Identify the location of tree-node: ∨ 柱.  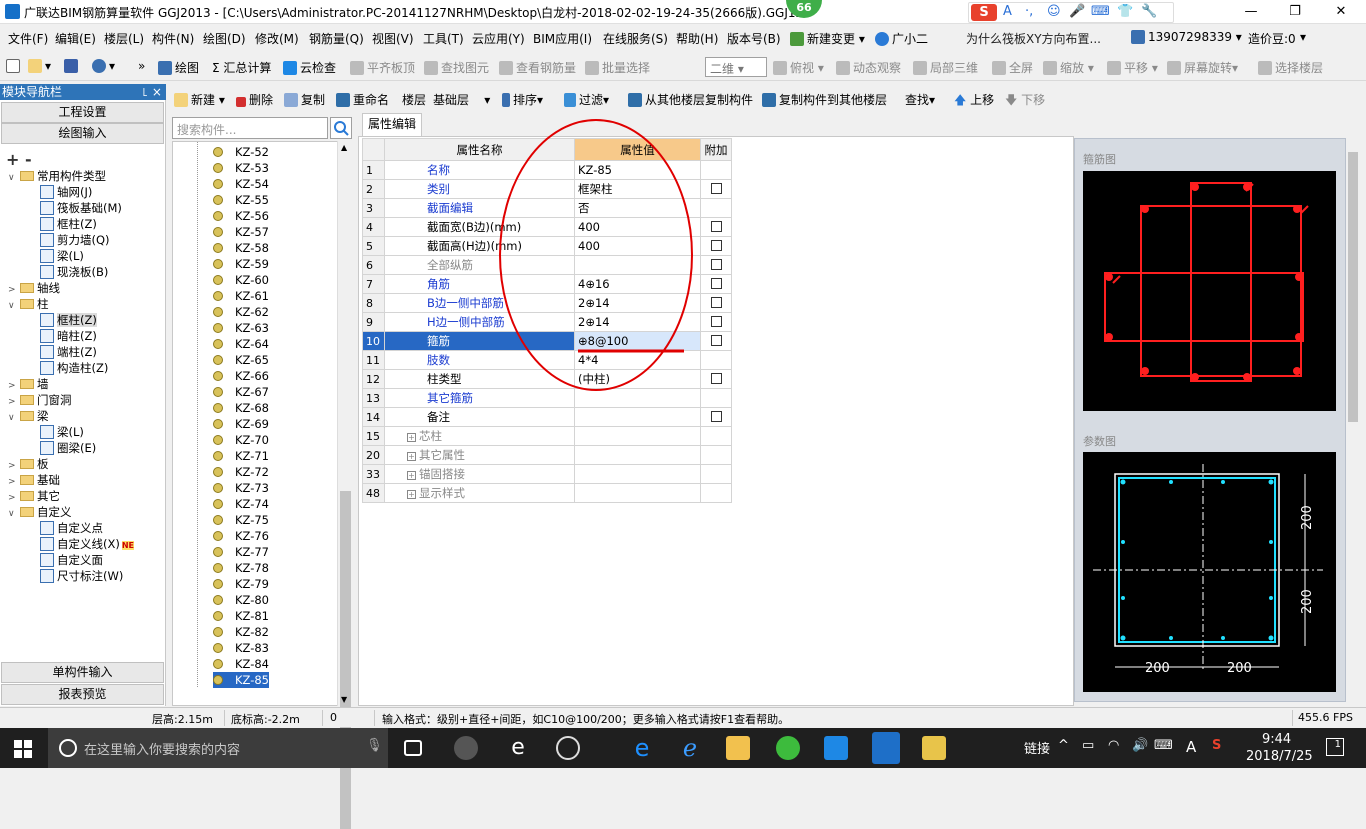
(28, 304).